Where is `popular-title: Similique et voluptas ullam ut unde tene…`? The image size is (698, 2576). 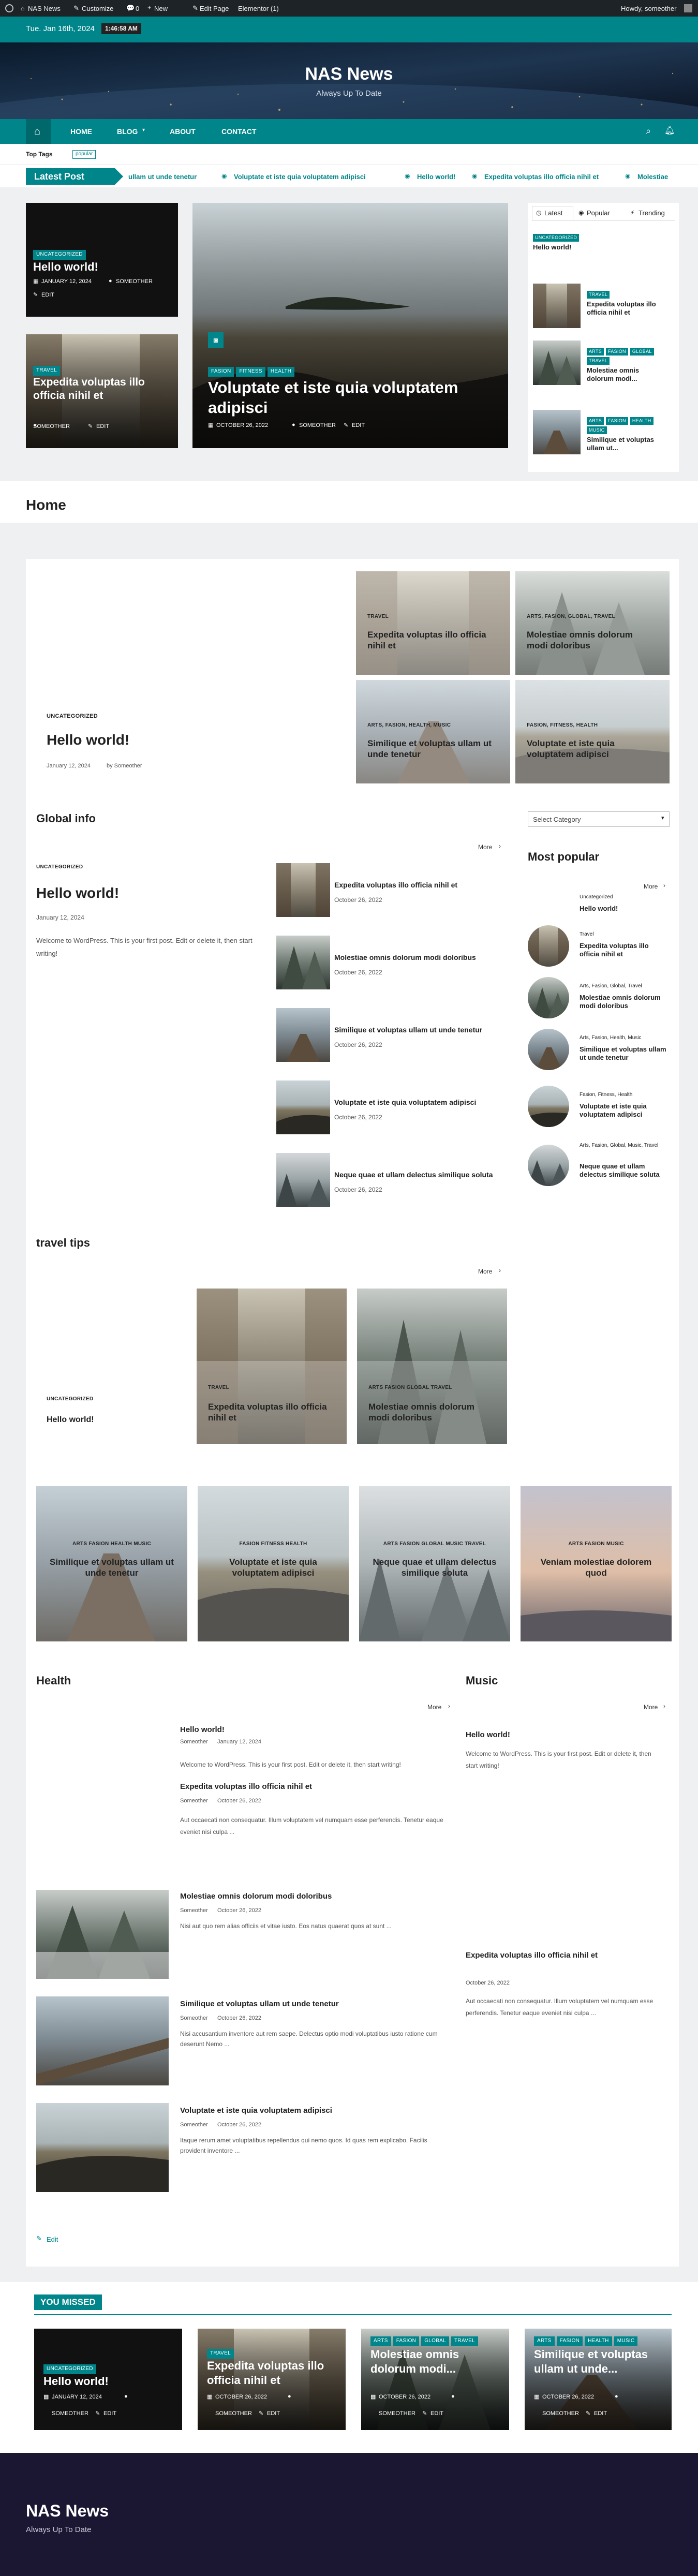
popular-title: Similique et voluptas ullam ut unde tene… is located at coordinates (623, 1053).